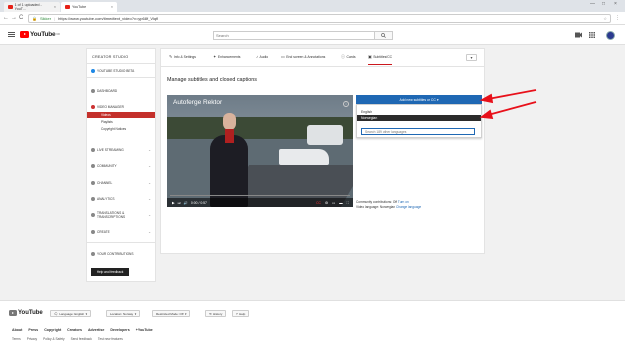 The width and height of the screenshot is (625, 352). I want to click on sidebar-item-contributions: YOUR CONTRIBUTIONS, so click(121, 253).